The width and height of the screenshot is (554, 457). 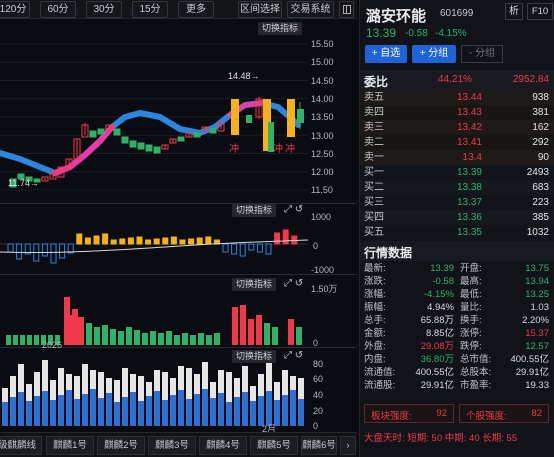 What do you see at coordinates (254, 356) in the screenshot?
I see `ratio-indicator-switch: 切换指标` at bounding box center [254, 356].